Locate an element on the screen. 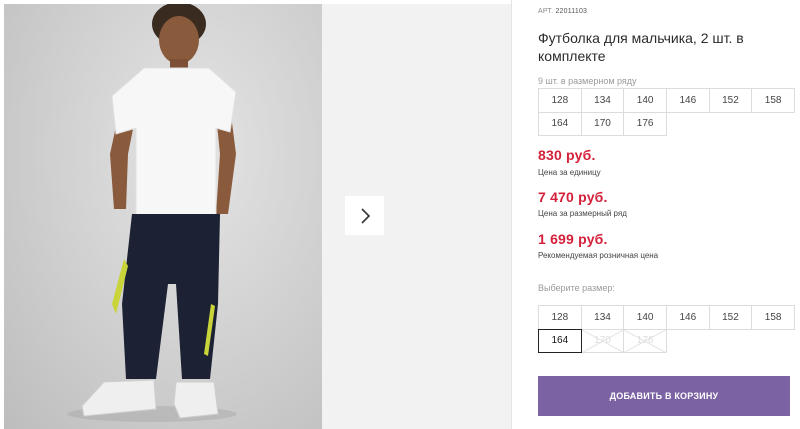 The height and width of the screenshot is (429, 800). size-option: 128 is located at coordinates (560, 317).